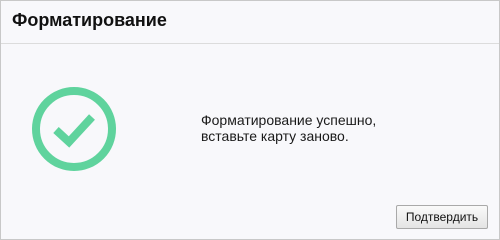 Image resolution: width=500 pixels, height=240 pixels. What do you see at coordinates (250, 43) in the screenshot?
I see `title-divider` at bounding box center [250, 43].